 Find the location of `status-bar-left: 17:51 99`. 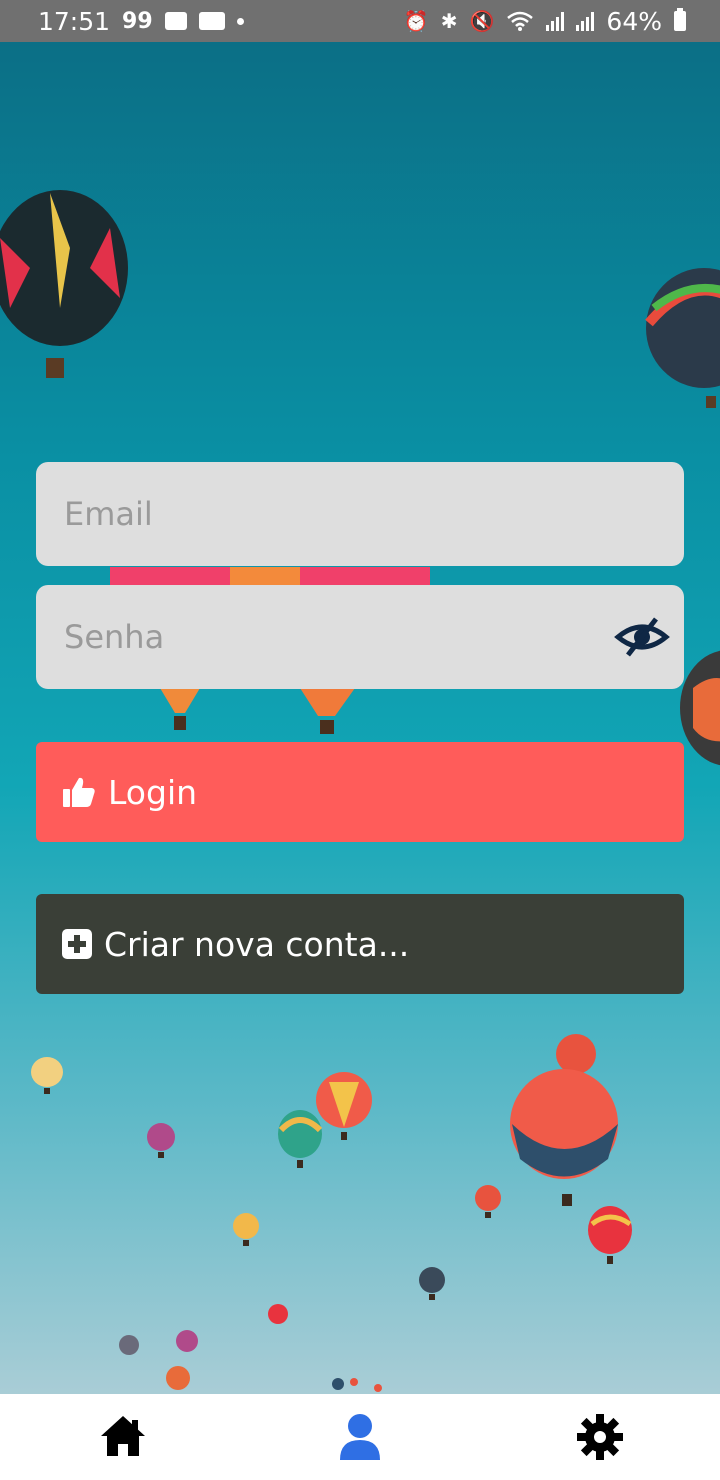

status-bar-left: 17:51 99 is located at coordinates (141, 21).